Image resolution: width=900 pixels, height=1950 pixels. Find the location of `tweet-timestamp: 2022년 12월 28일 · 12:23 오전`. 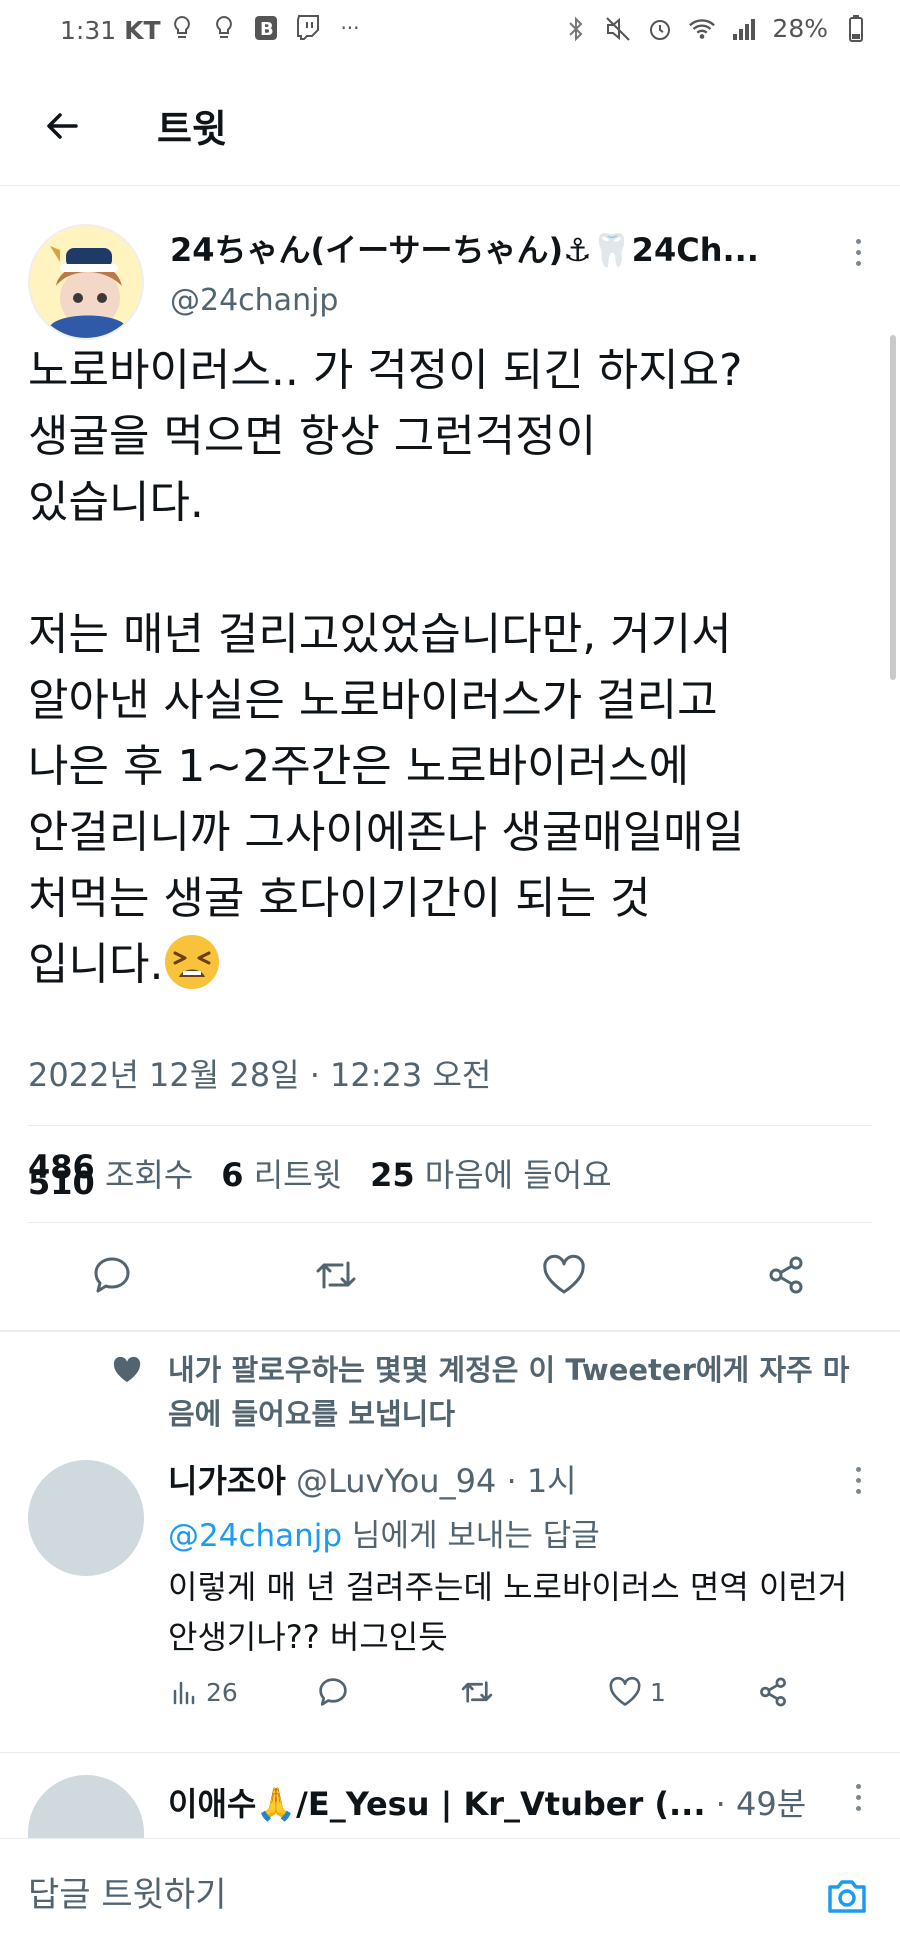

tweet-timestamp: 2022년 12월 28일 · 12:23 오전 is located at coordinates (259, 1073).